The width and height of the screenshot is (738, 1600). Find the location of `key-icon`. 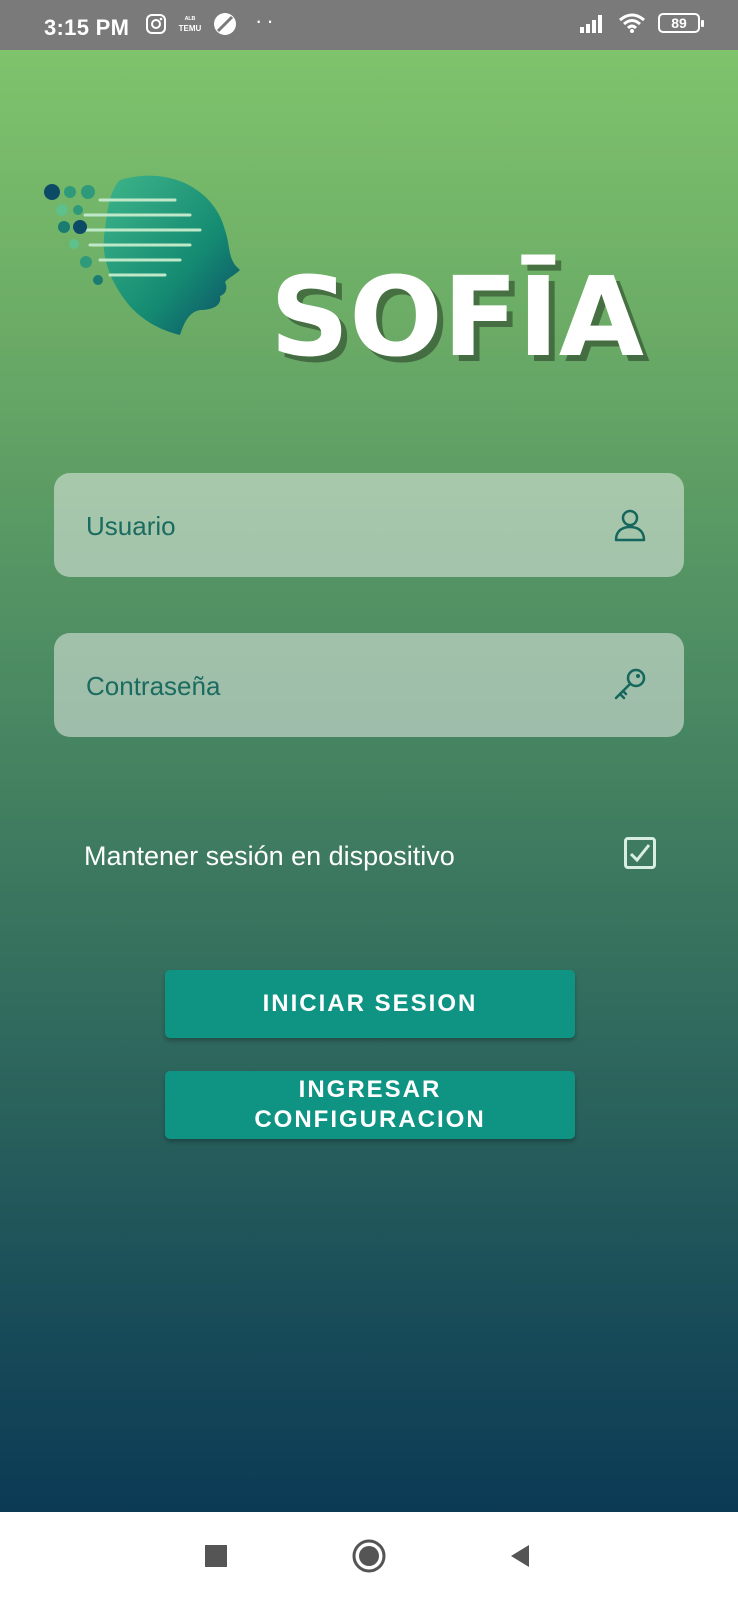

key-icon is located at coordinates (630, 684).